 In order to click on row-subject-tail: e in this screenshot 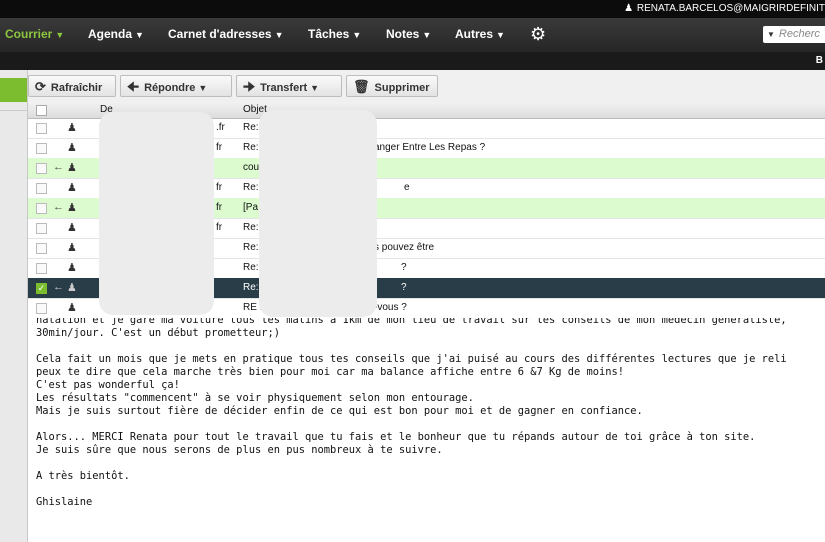, I will do `click(407, 187)`.